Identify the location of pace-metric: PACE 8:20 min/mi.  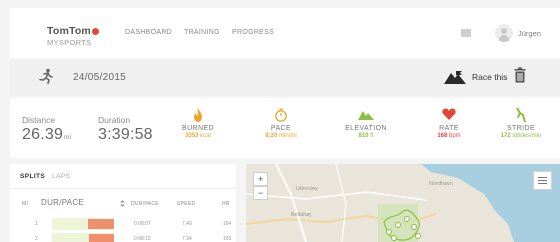
(281, 123).